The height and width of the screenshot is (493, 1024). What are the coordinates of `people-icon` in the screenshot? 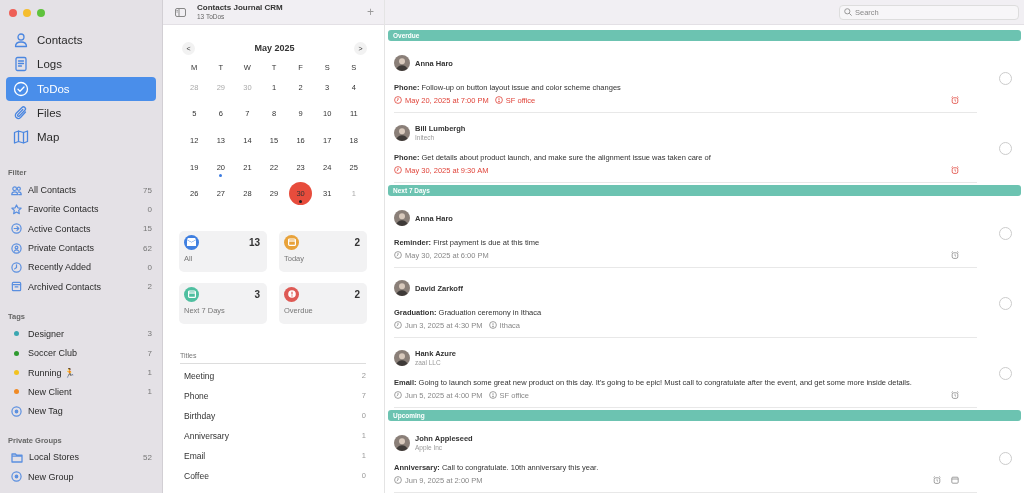 It's located at (16, 190).